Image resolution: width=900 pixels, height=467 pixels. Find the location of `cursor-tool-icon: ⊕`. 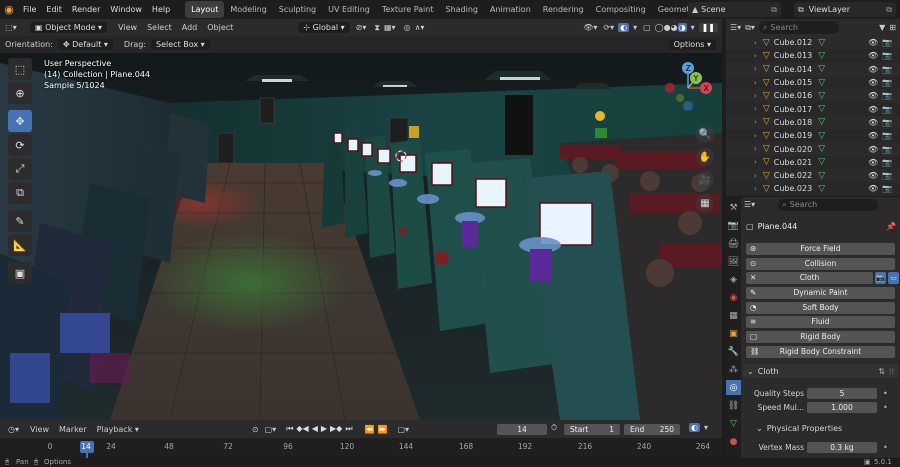

cursor-tool-icon: ⊕ is located at coordinates (20, 93).